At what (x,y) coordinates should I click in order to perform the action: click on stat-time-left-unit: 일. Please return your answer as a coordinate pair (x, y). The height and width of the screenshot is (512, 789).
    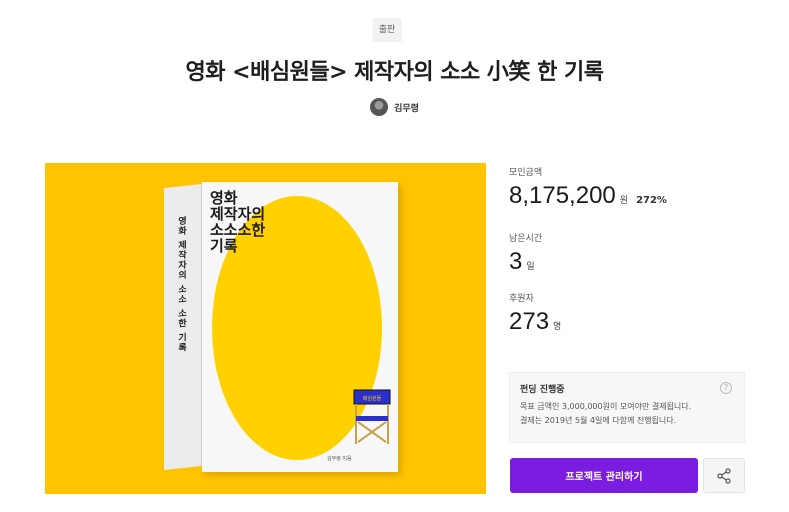
    Looking at the image, I should click on (530, 267).